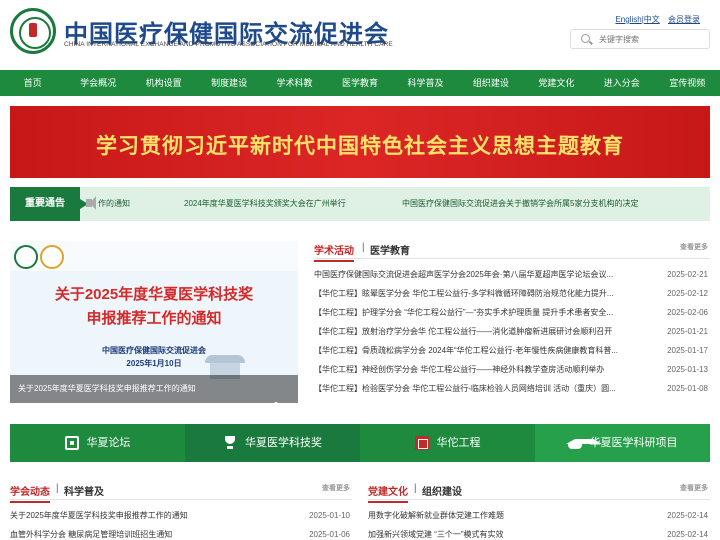  I want to click on tab-medical-education: 医学教育, so click(390, 249).